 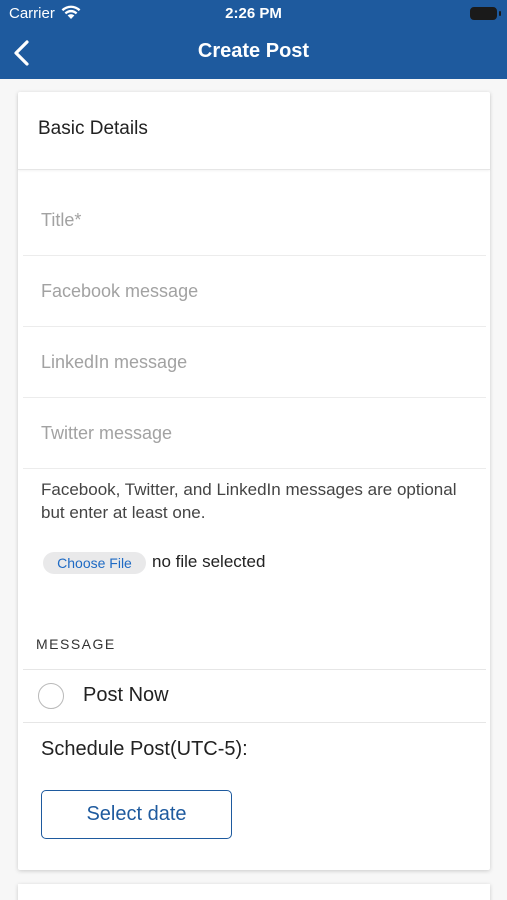 I want to click on basic-details-heading: Basic Details, so click(x=93, y=128).